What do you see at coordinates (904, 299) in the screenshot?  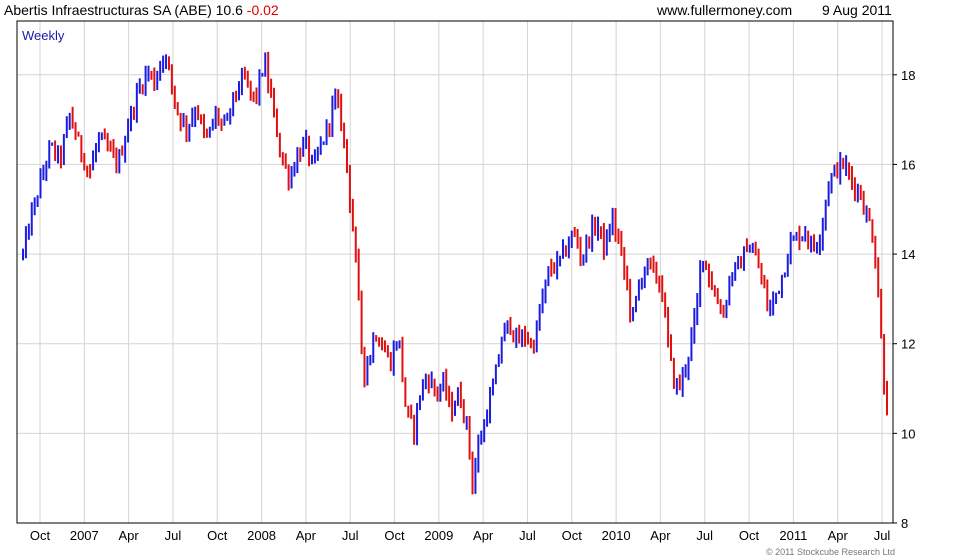 I see `y-axis-ticks: 8 10 12 14 16 18` at bounding box center [904, 299].